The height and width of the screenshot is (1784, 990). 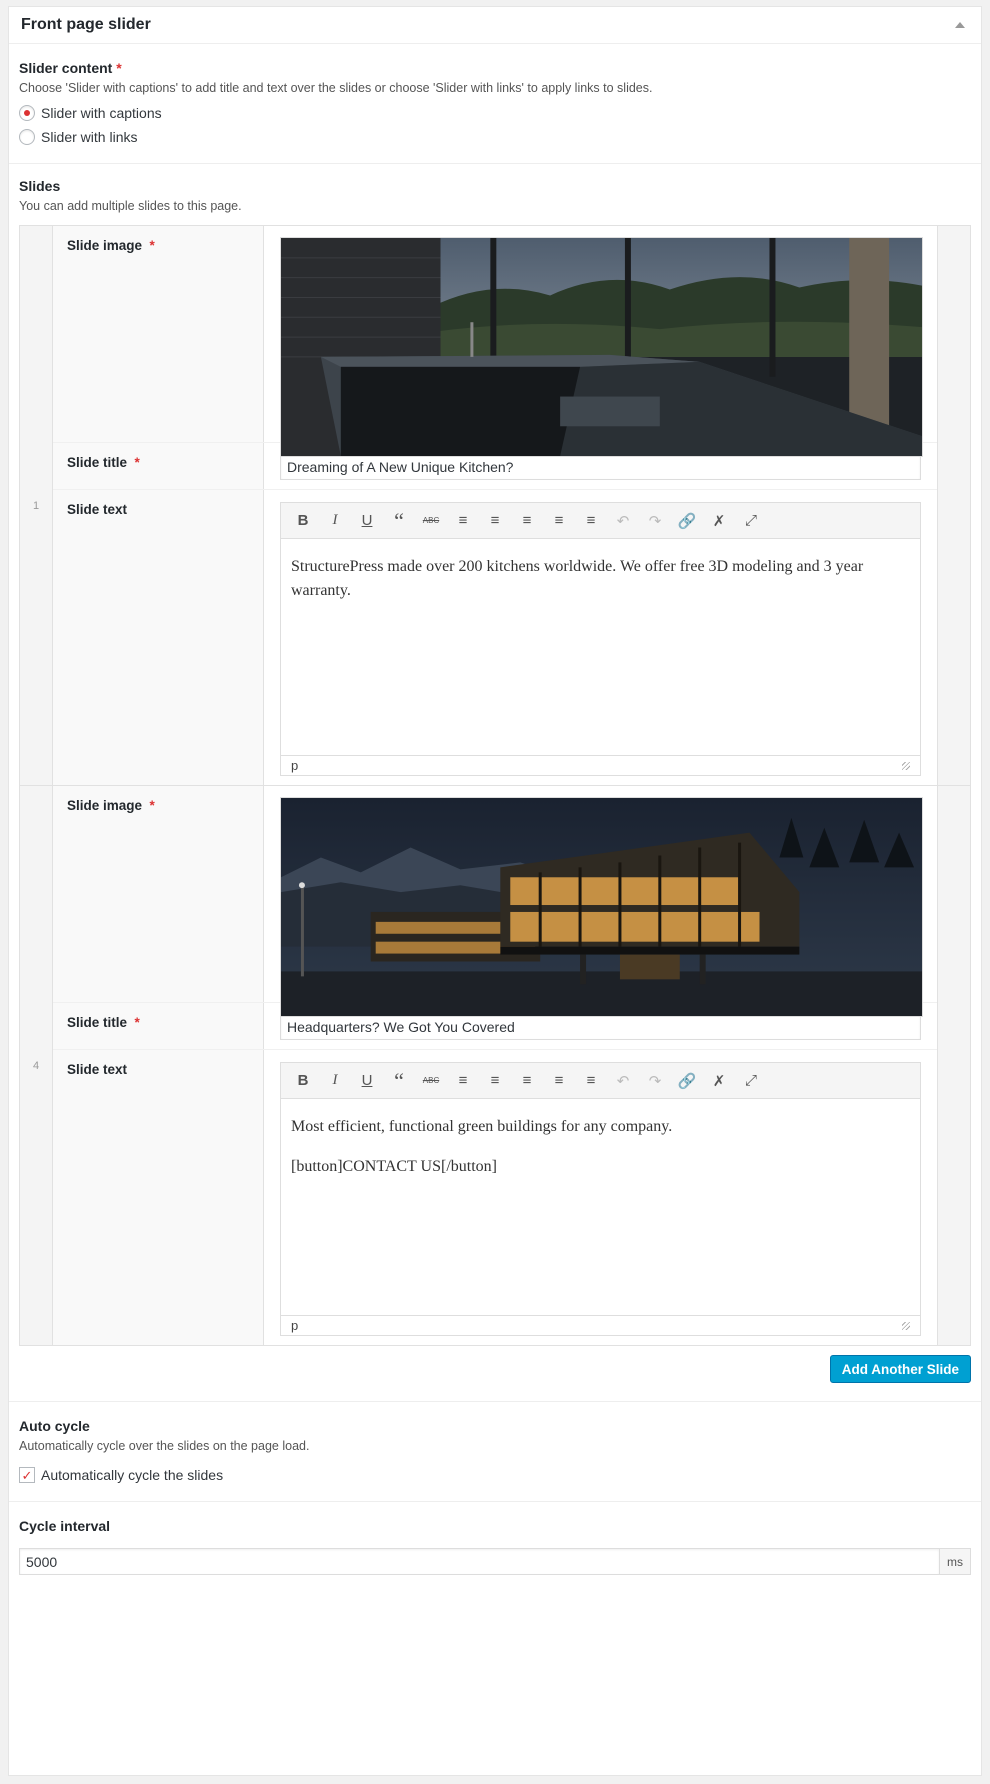 I want to click on checkbox-label: Automatically cycle the slides, so click(x=132, y=1475).